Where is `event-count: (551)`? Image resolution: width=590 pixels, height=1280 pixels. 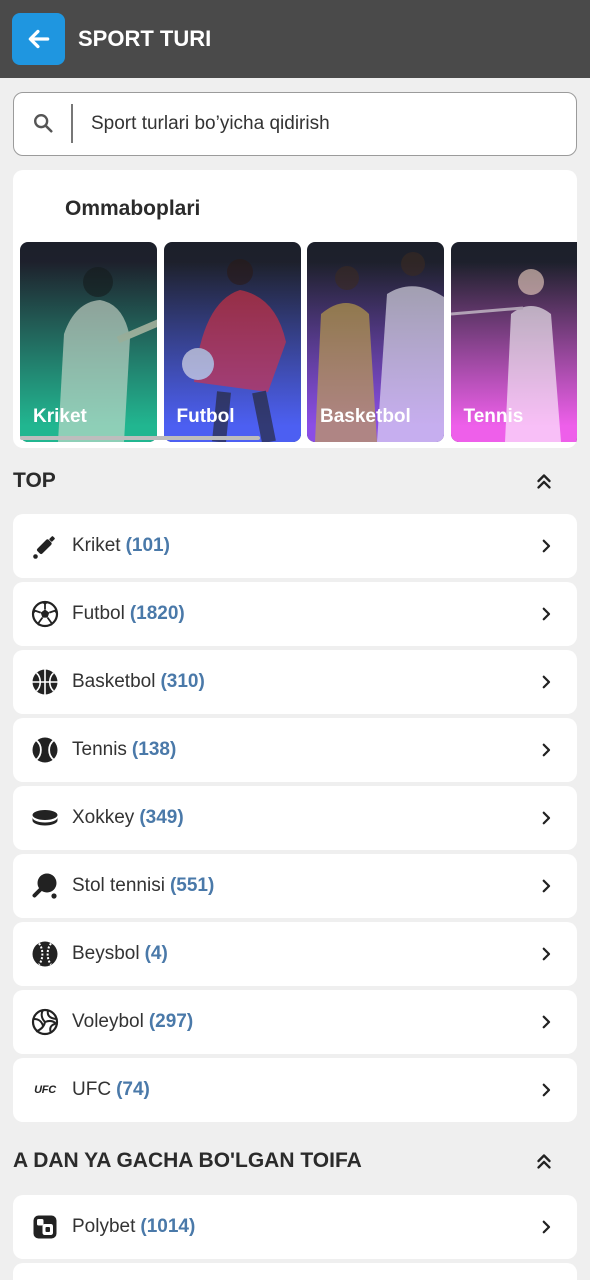 event-count: (551) is located at coordinates (192, 885).